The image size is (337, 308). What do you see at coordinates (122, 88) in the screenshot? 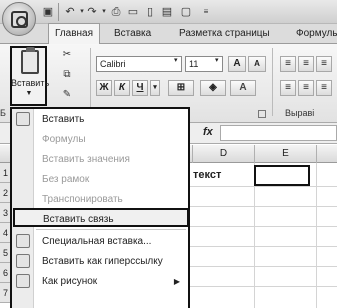
I see `italic-button: К` at bounding box center [122, 88].